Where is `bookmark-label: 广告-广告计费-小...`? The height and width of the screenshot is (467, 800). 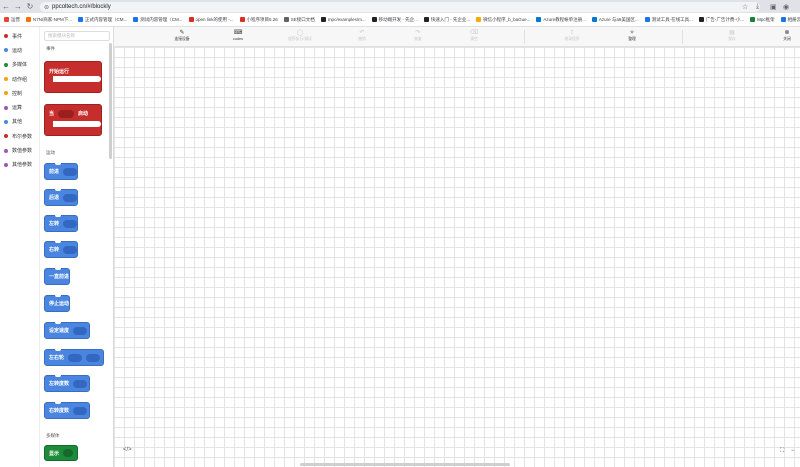 bookmark-label: 广告-广告计费-小... is located at coordinates (725, 19).